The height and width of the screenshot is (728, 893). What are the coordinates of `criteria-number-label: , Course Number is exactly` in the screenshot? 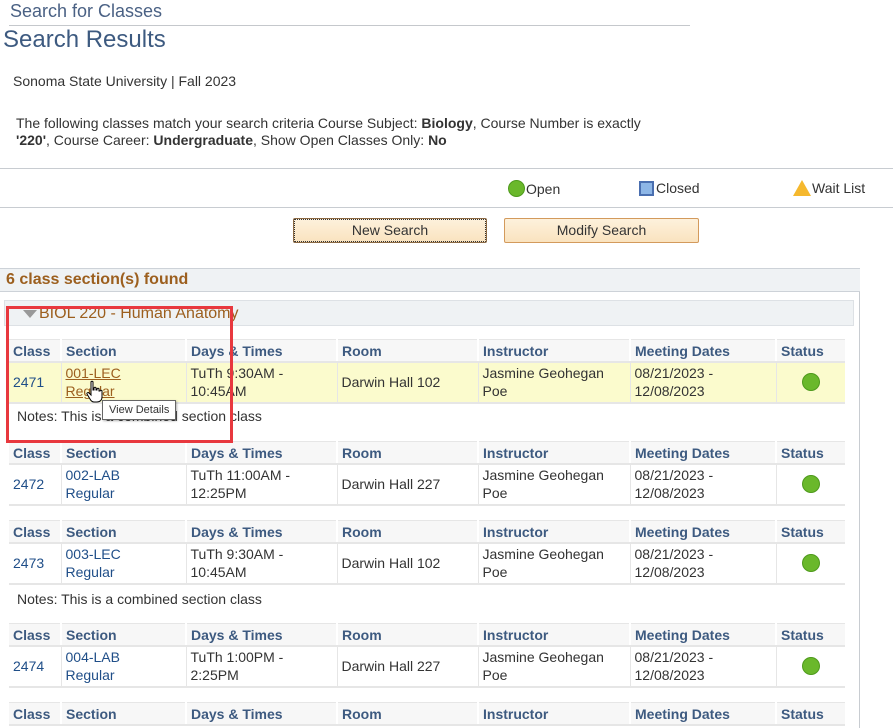 It's located at (556, 123).